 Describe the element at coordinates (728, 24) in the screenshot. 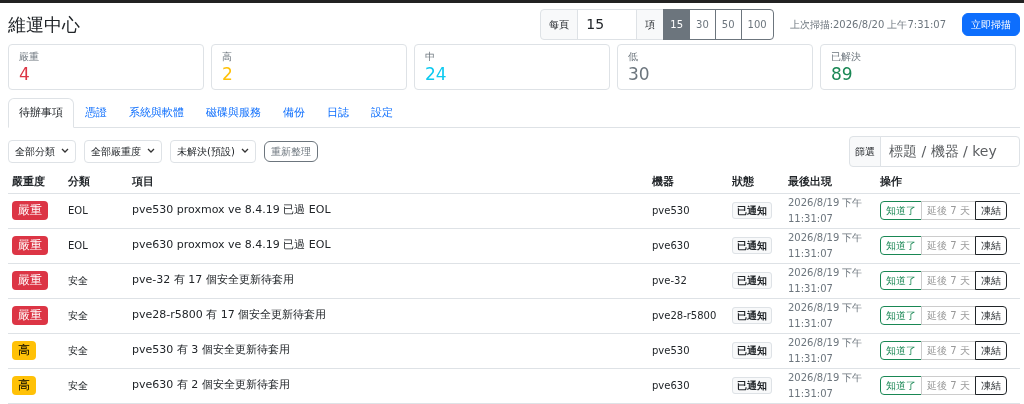

I see `page-size-option: 50` at that location.